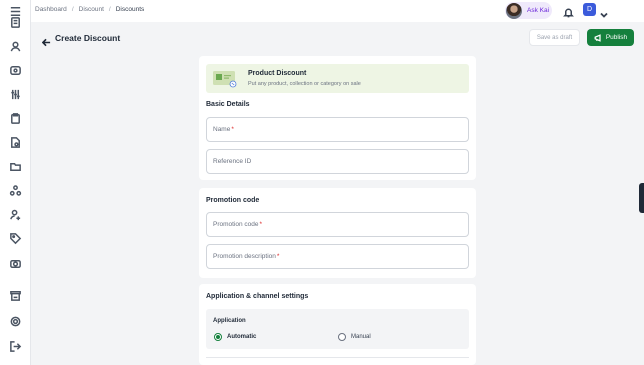 The image size is (644, 365). I want to click on product-discount-illustration, so click(225, 79).